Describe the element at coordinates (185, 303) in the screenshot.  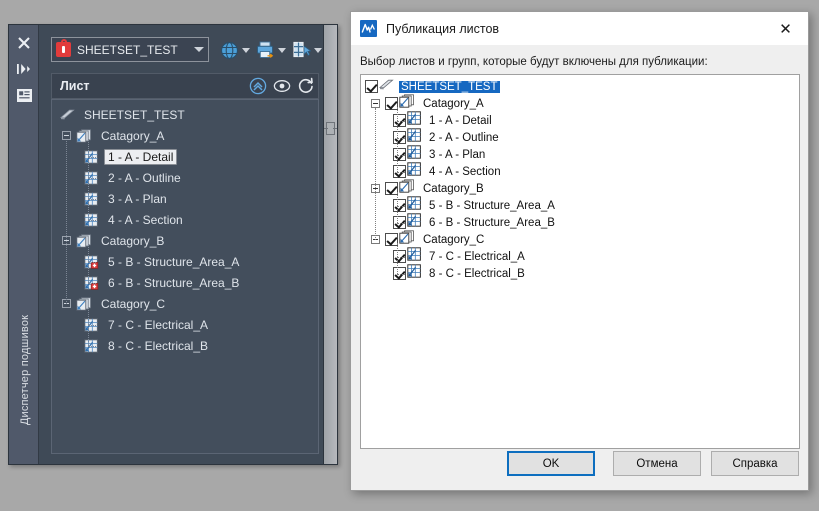
I see `tree-row: Catagory_C` at that location.